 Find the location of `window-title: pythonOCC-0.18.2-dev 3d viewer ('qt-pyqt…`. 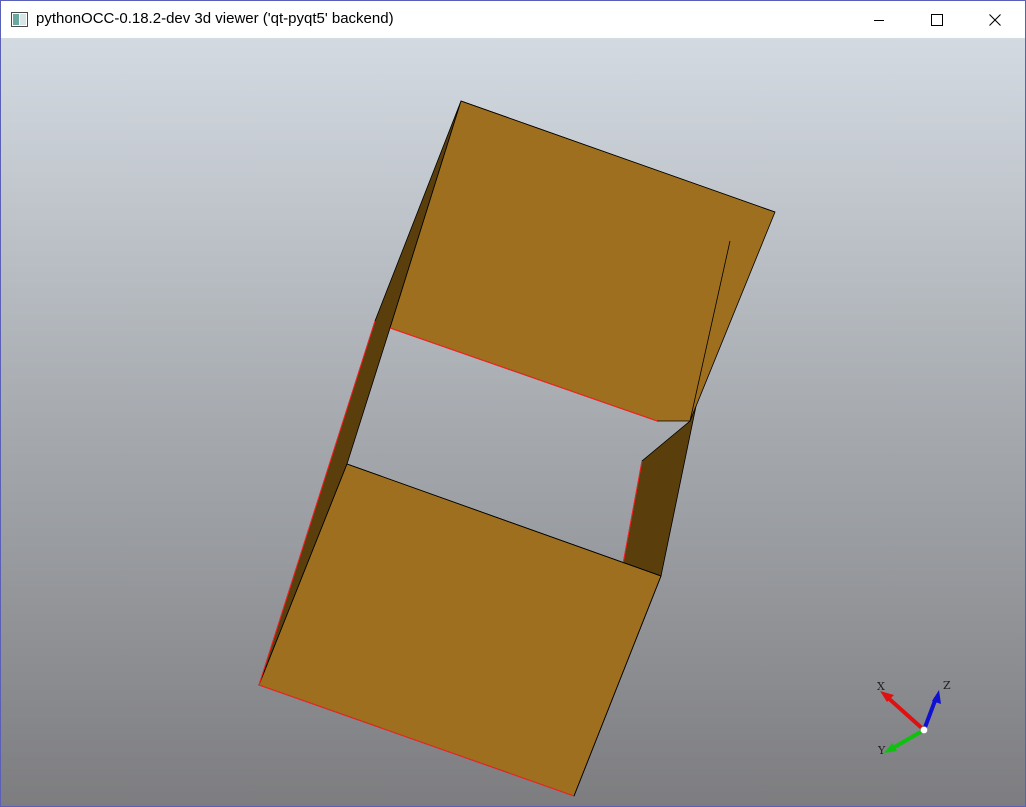

window-title: pythonOCC-0.18.2-dev 3d viewer ('qt-pyqt… is located at coordinates (215, 18).